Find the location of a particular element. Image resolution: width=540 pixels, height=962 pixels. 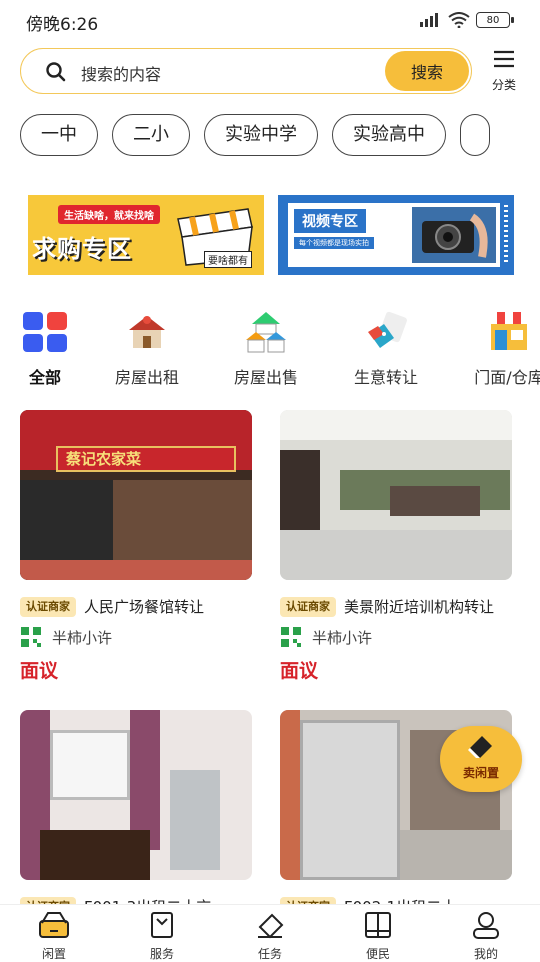

search-row: 搜索的内容 搜索 分类 is located at coordinates (270, 72).